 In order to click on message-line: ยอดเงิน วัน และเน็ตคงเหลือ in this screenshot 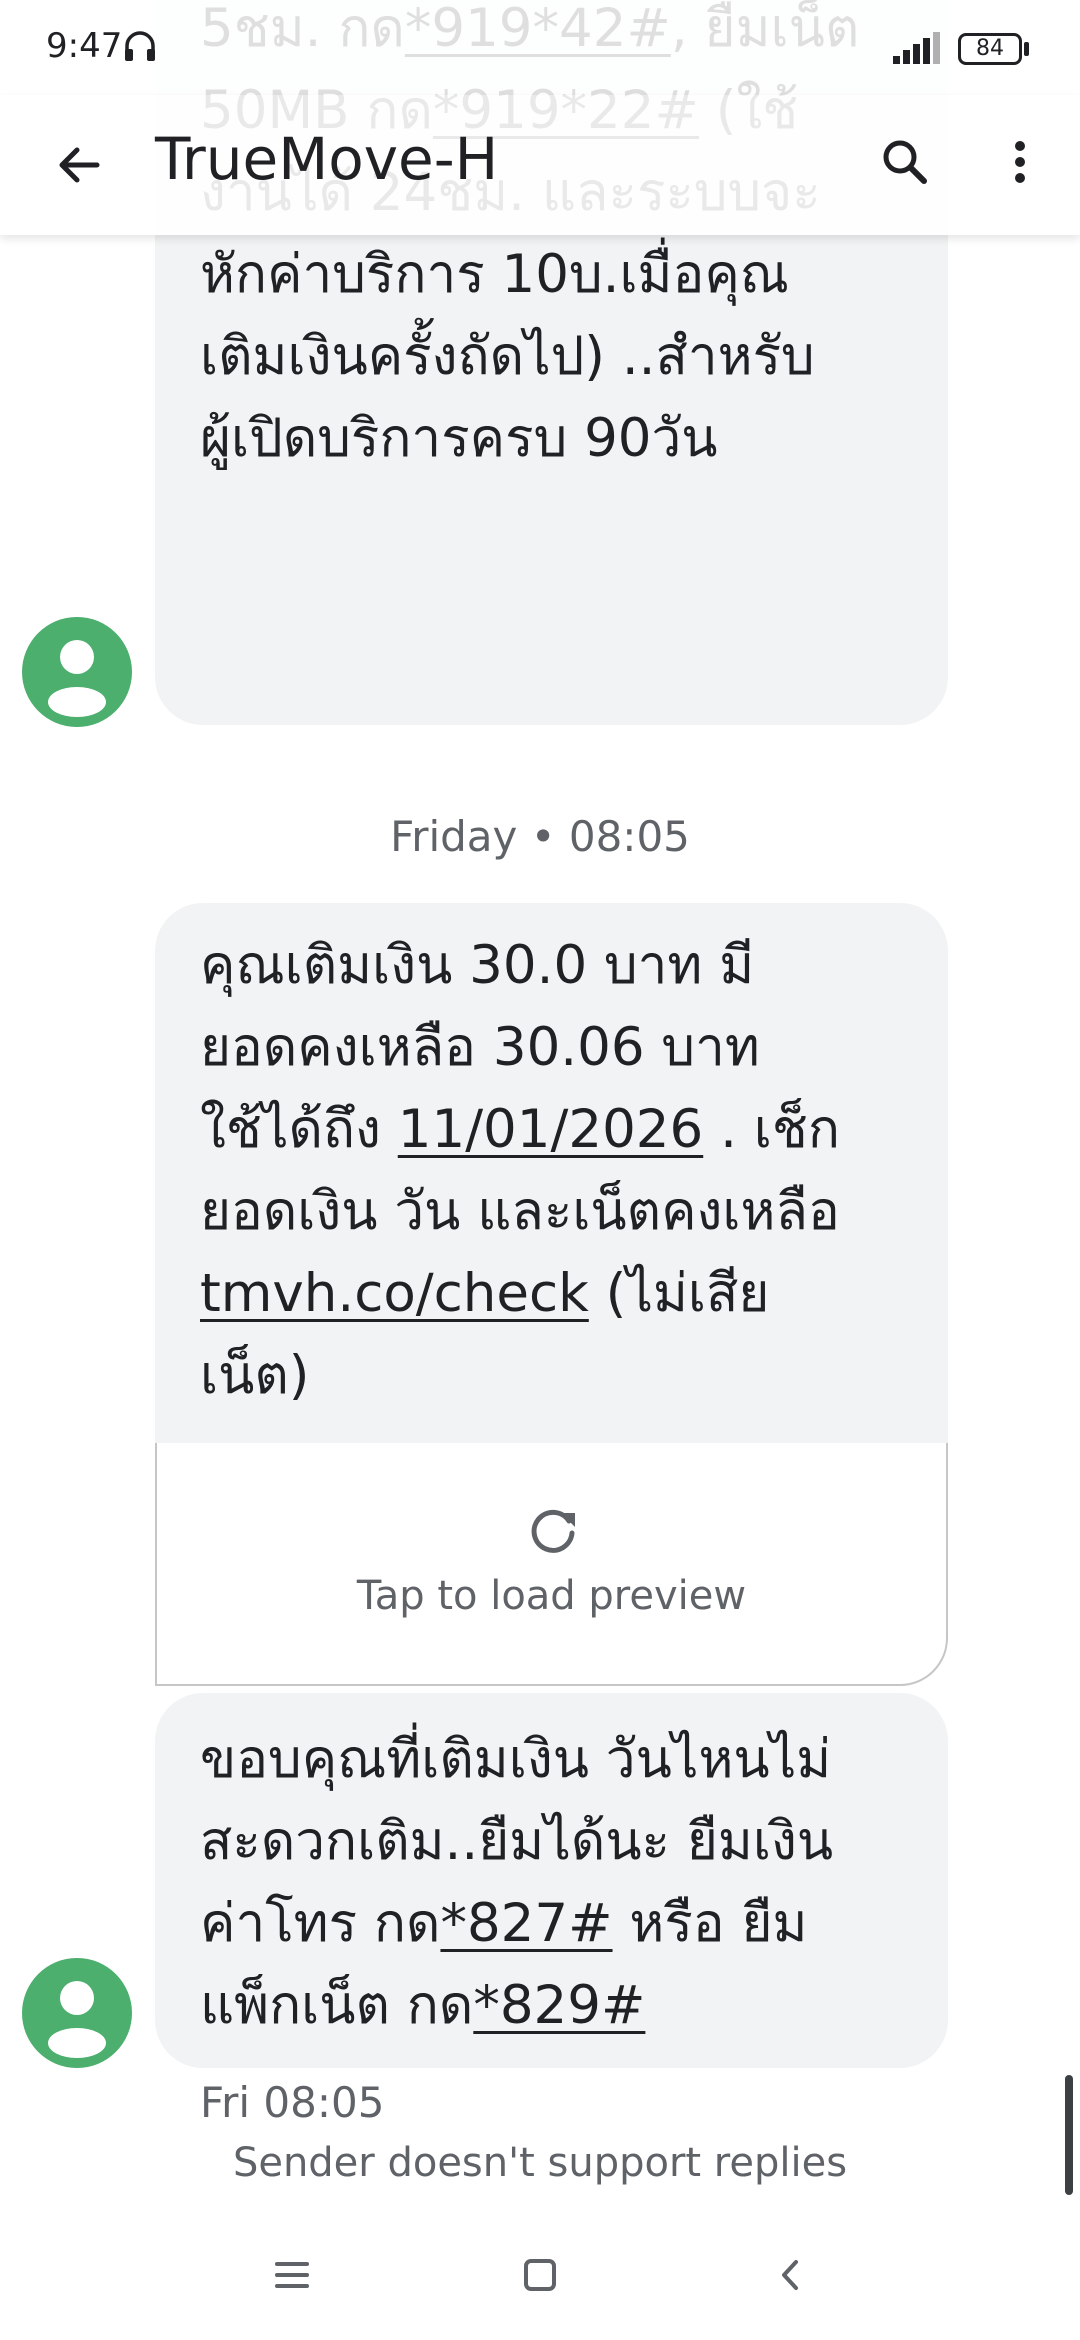, I will do `click(554, 1212)`.